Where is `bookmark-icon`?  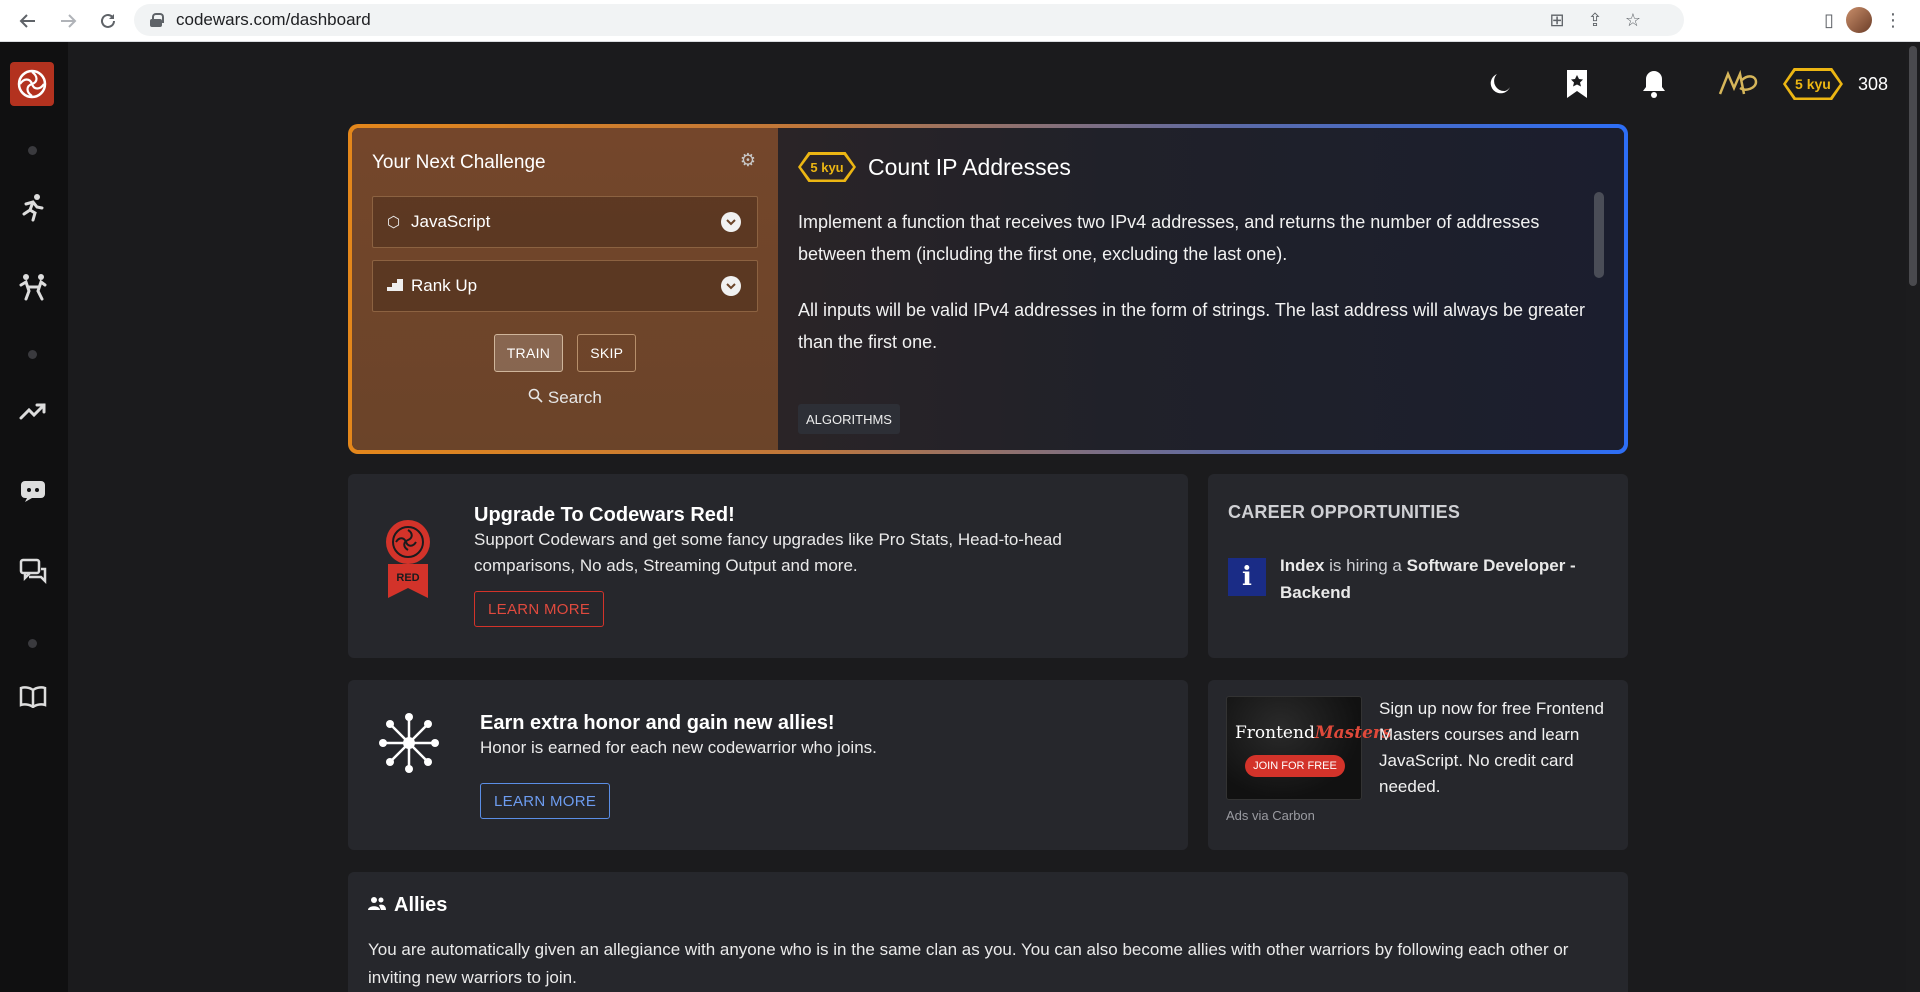
bookmark-icon is located at coordinates (1577, 84).